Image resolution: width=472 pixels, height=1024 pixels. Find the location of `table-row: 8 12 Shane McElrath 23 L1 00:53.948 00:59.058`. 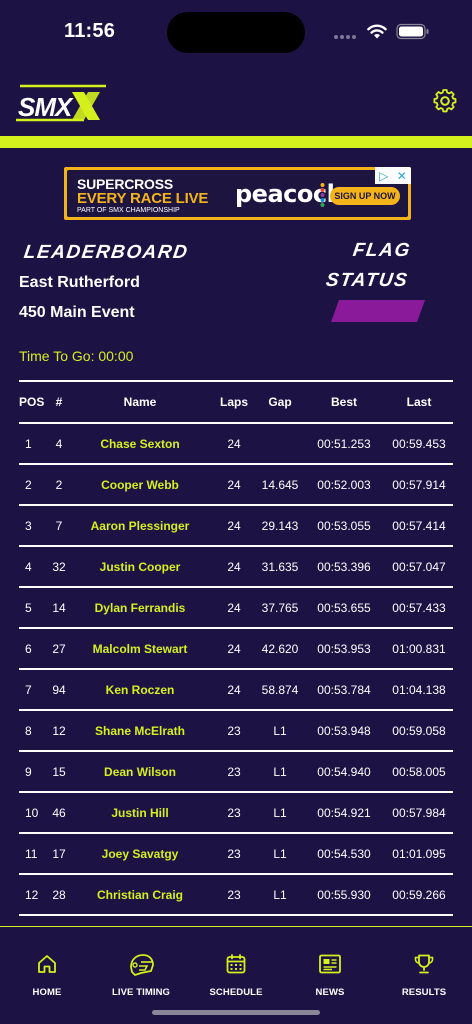

table-row: 8 12 Shane McElrath 23 L1 00:53.948 00:59.058 is located at coordinates (236, 731).